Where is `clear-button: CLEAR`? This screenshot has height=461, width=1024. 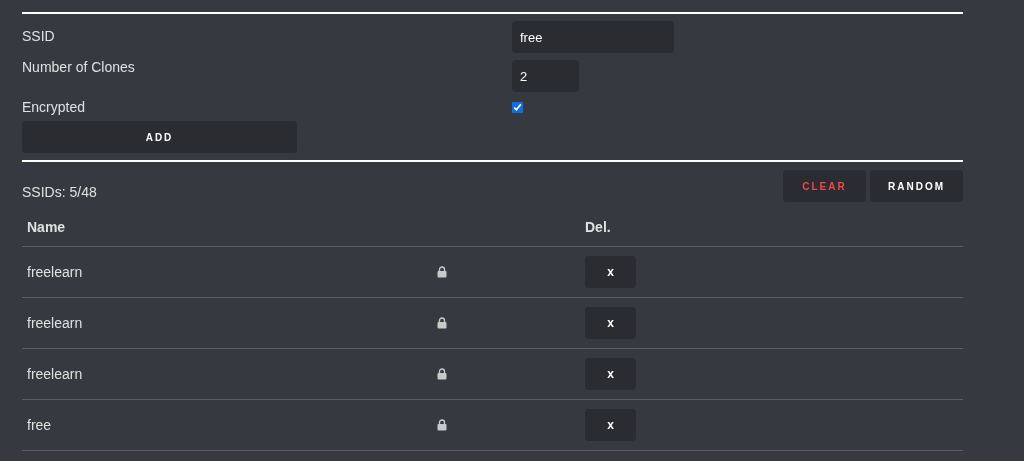
clear-button: CLEAR is located at coordinates (824, 186).